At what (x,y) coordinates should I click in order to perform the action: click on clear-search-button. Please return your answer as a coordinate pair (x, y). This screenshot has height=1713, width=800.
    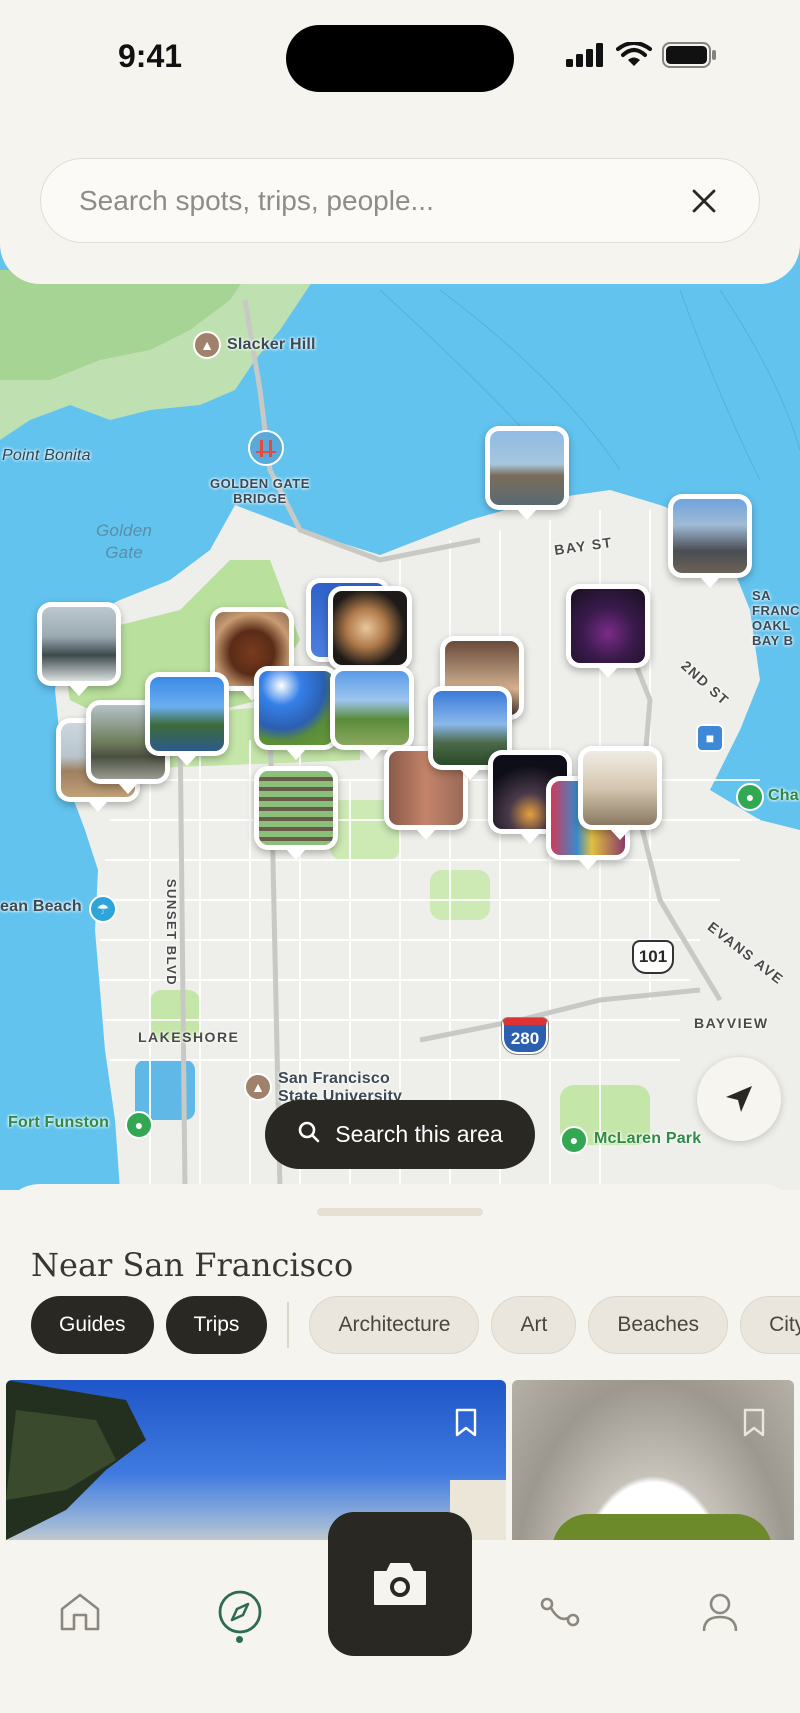
    Looking at the image, I should click on (704, 201).